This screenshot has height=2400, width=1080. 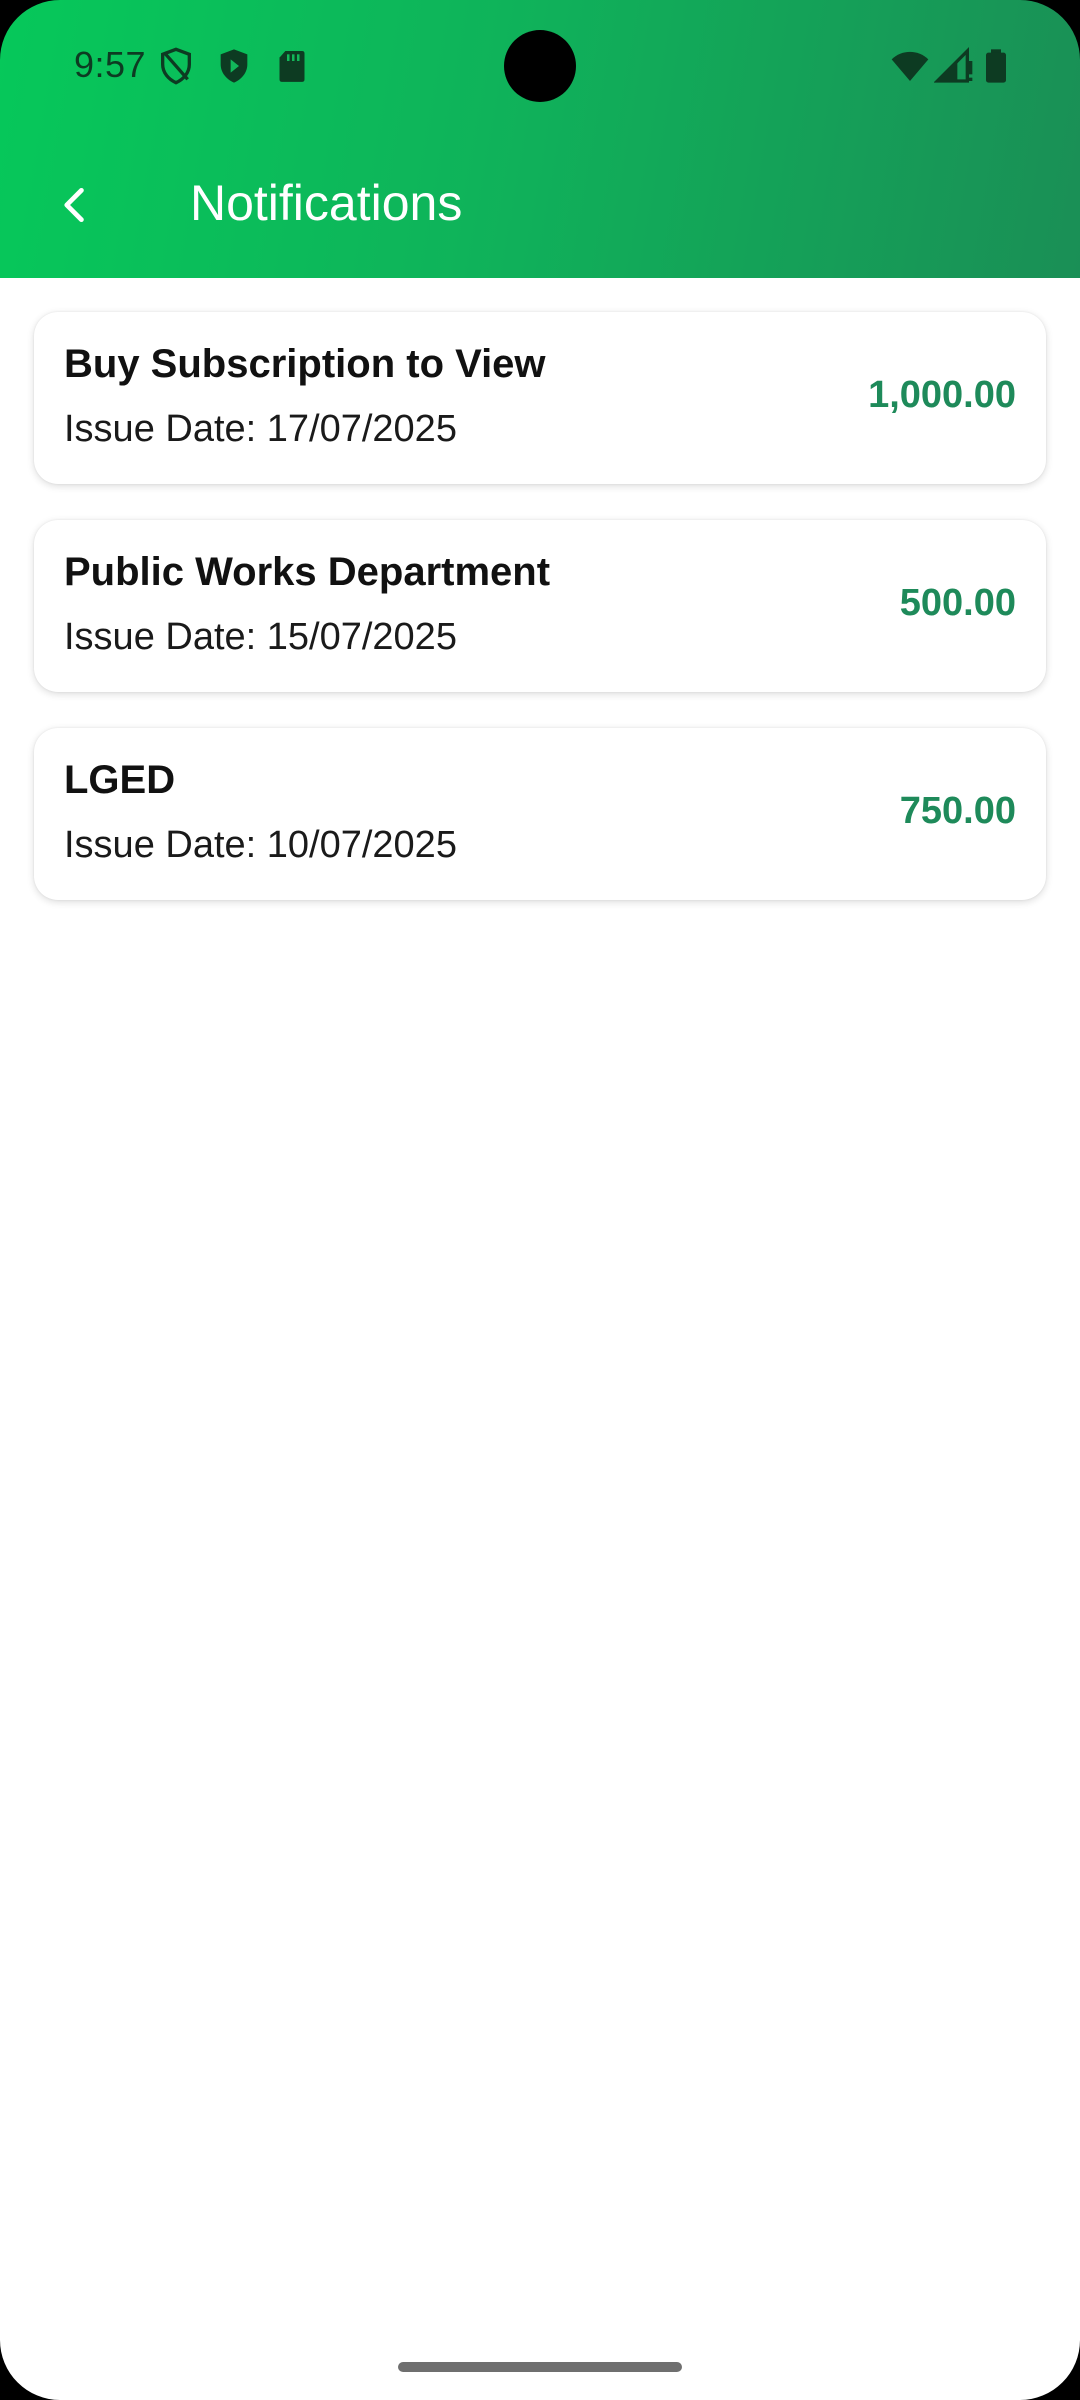 What do you see at coordinates (996, 66) in the screenshot?
I see `battery-icon` at bounding box center [996, 66].